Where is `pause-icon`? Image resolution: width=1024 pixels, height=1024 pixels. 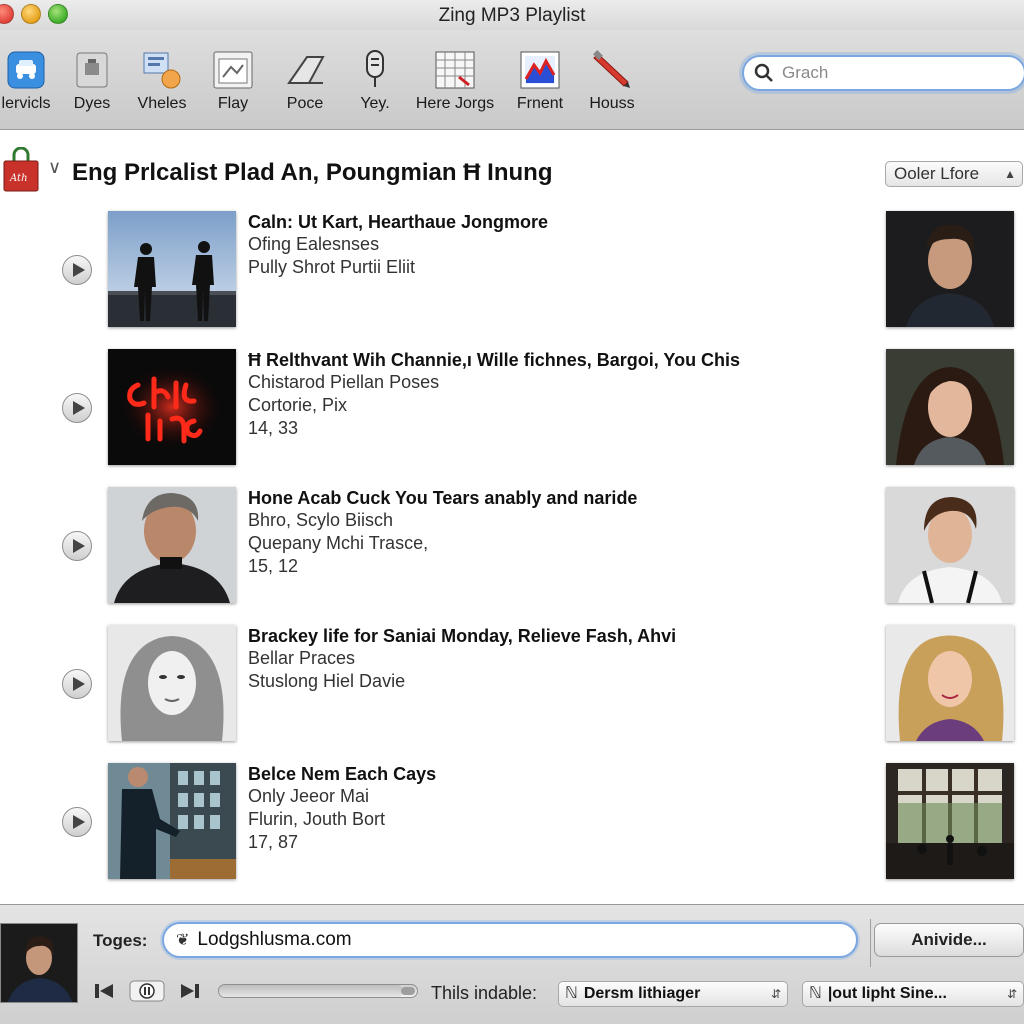 pause-icon is located at coordinates (147, 991).